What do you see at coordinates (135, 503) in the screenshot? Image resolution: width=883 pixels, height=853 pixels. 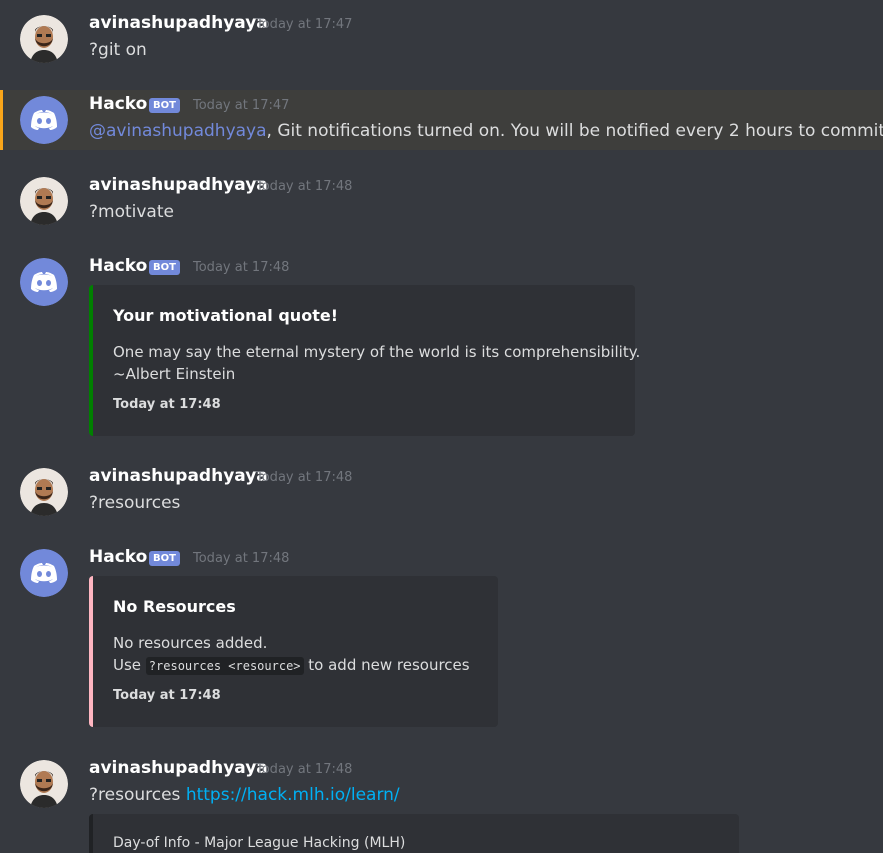 I see `message-content: ?resources` at bounding box center [135, 503].